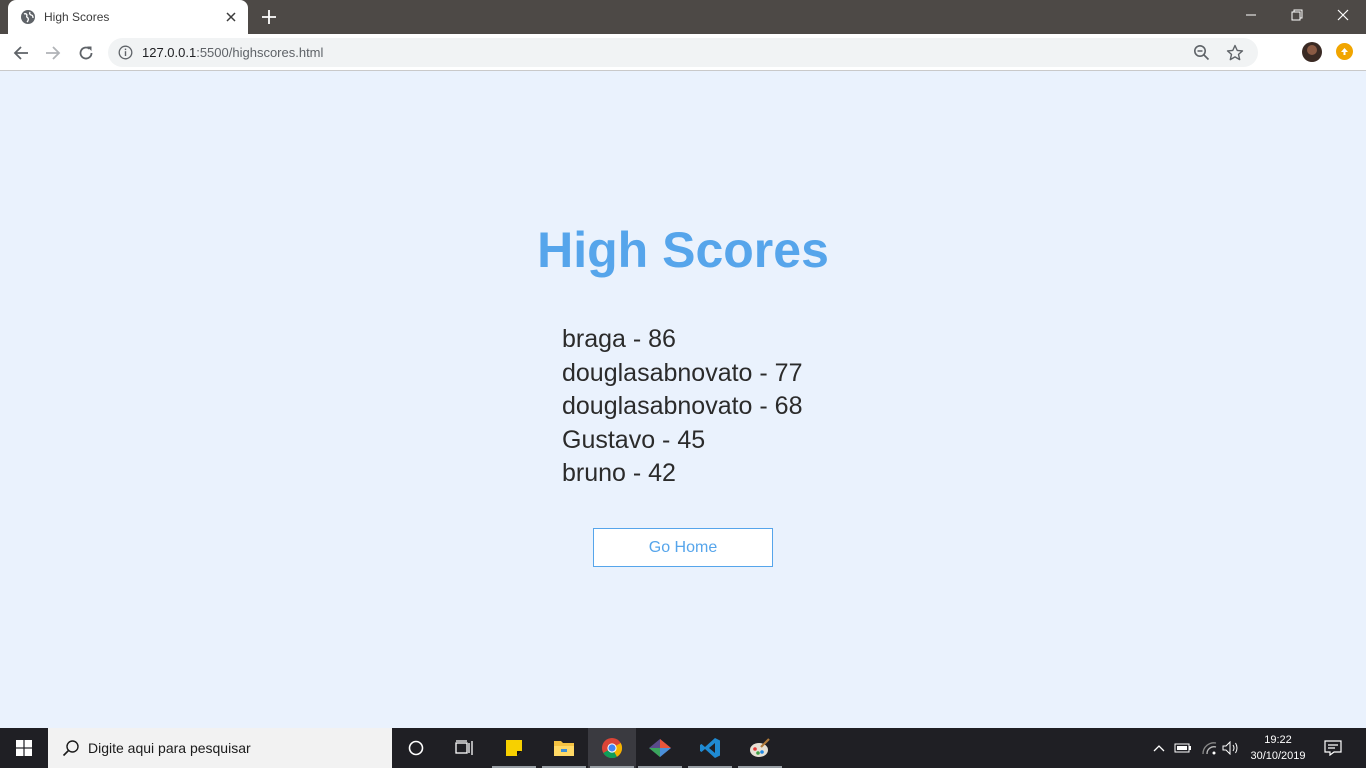 The height and width of the screenshot is (768, 1366). I want to click on browser-tab: High Scores, so click(128, 17).